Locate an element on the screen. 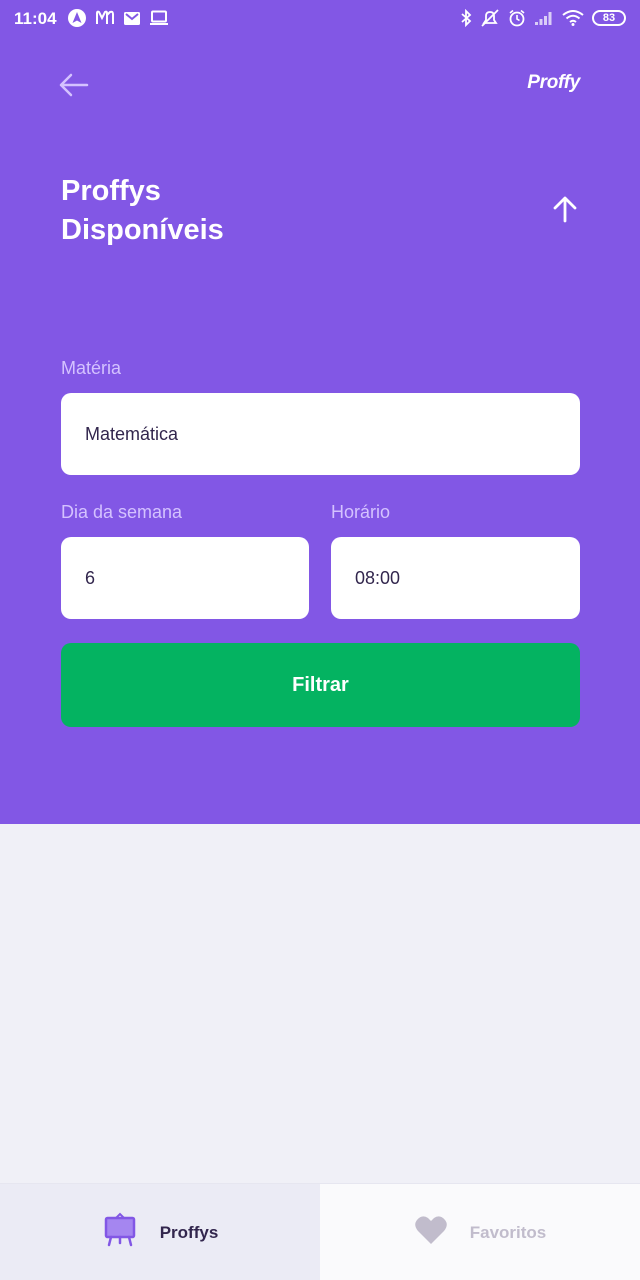 Image resolution: width=640 pixels, height=1280 pixels. time-input: 08:00 is located at coordinates (455, 578).